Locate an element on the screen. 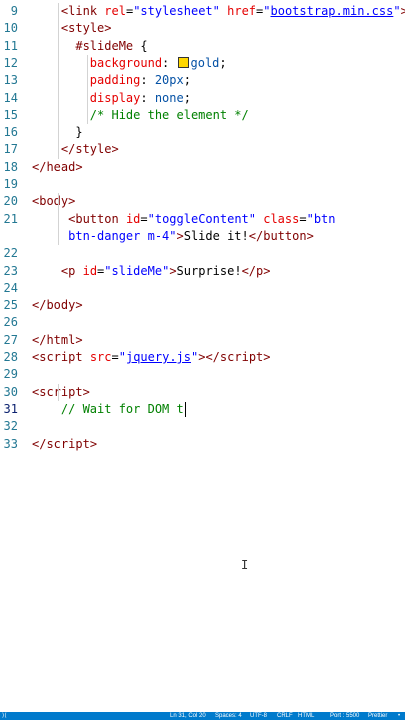 The width and height of the screenshot is (405, 720). code-line: 11 #slideMe { is located at coordinates (202, 46).